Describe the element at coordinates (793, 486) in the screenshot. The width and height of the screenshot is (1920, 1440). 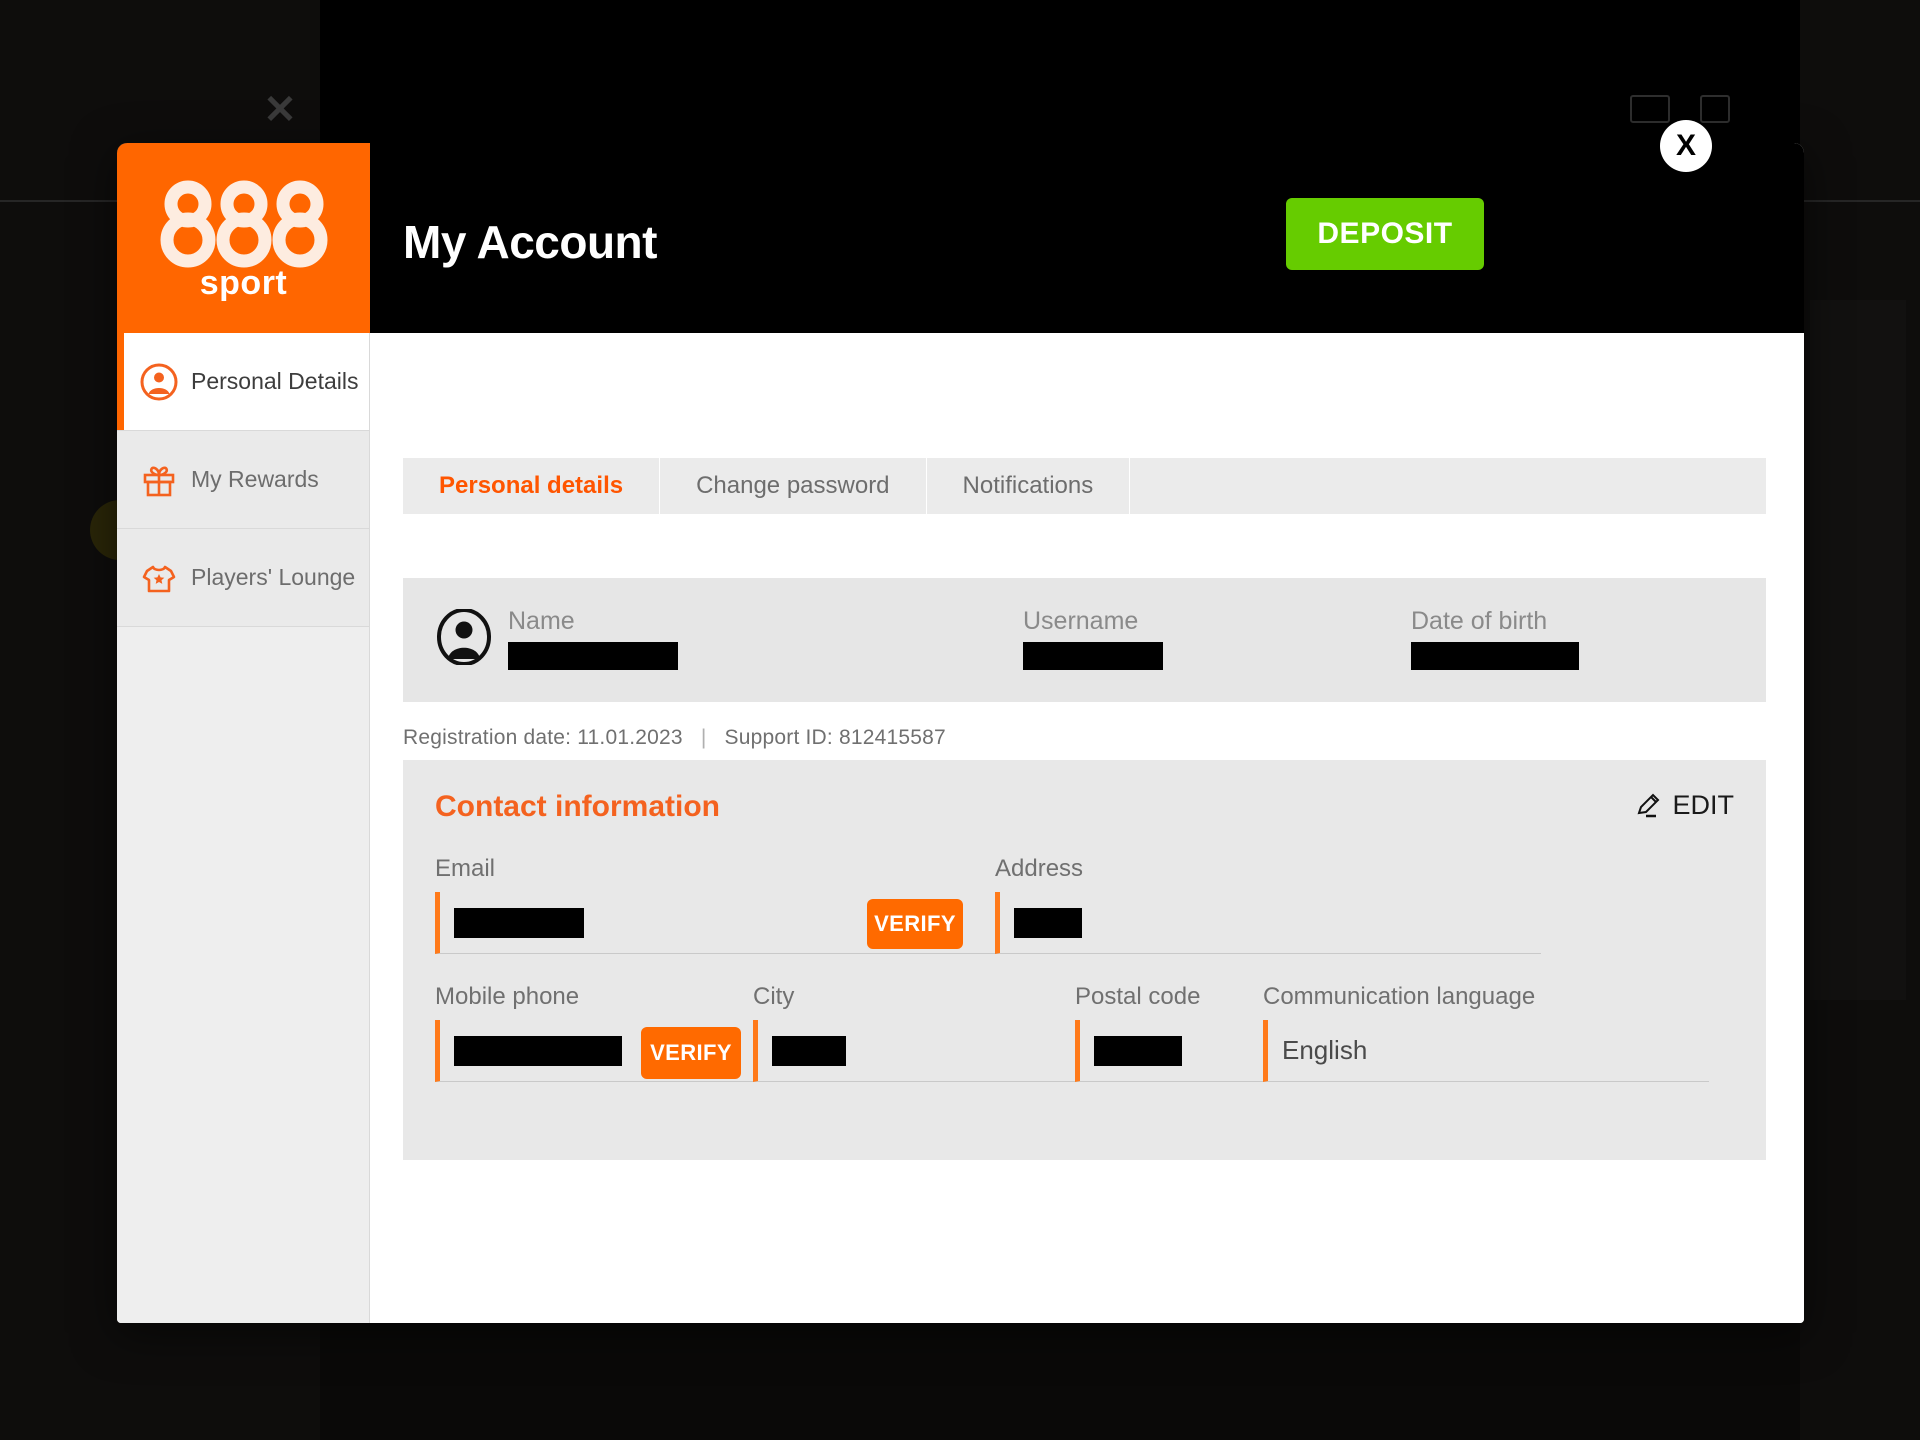
I see `tab-change-password: Change password` at that location.